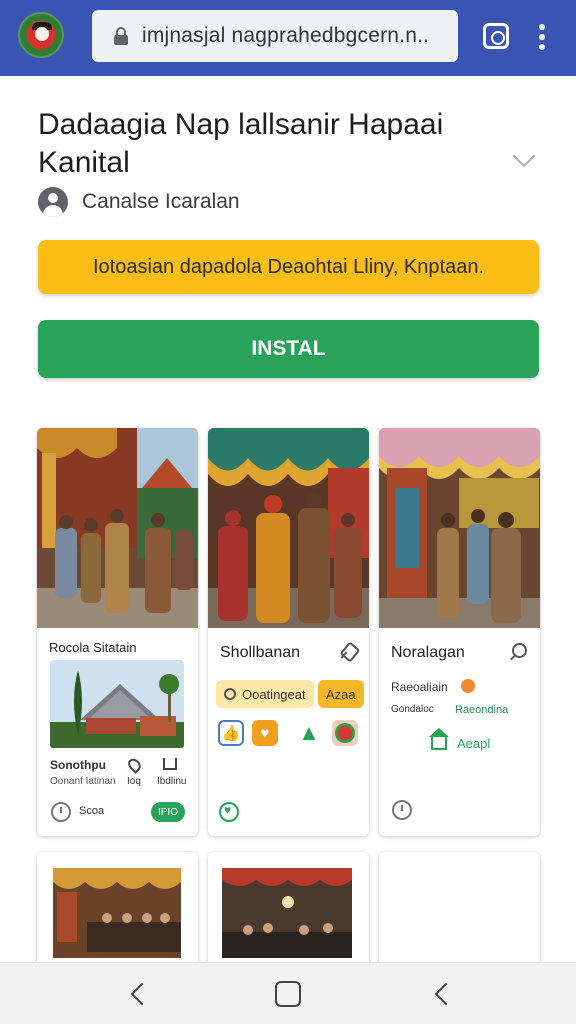 The width and height of the screenshot is (576, 1024). What do you see at coordinates (53, 202) in the screenshot?
I see `avatar-icon` at bounding box center [53, 202].